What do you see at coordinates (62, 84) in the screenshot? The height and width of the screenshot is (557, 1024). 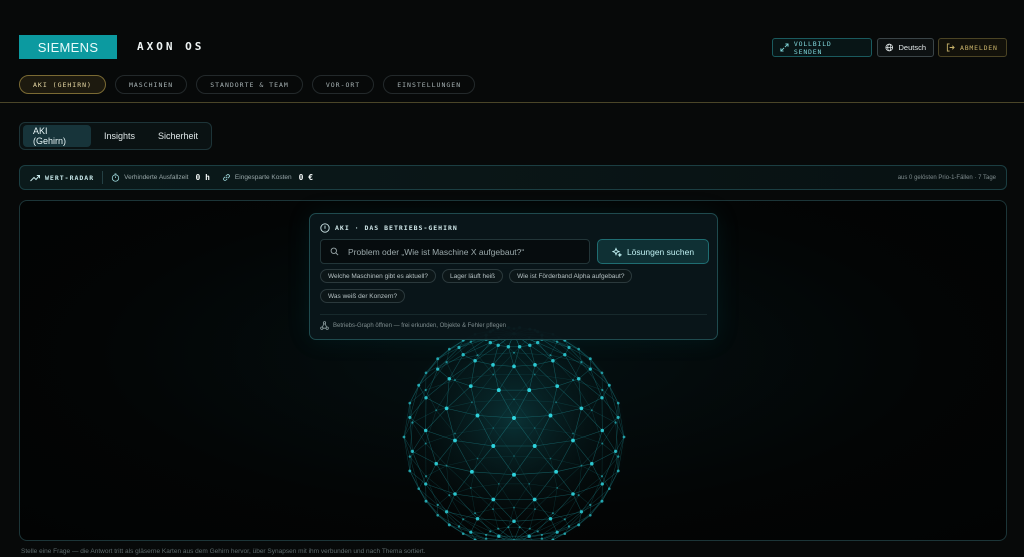 I see `nav-item-aki: AKI (GEHIRN)` at bounding box center [62, 84].